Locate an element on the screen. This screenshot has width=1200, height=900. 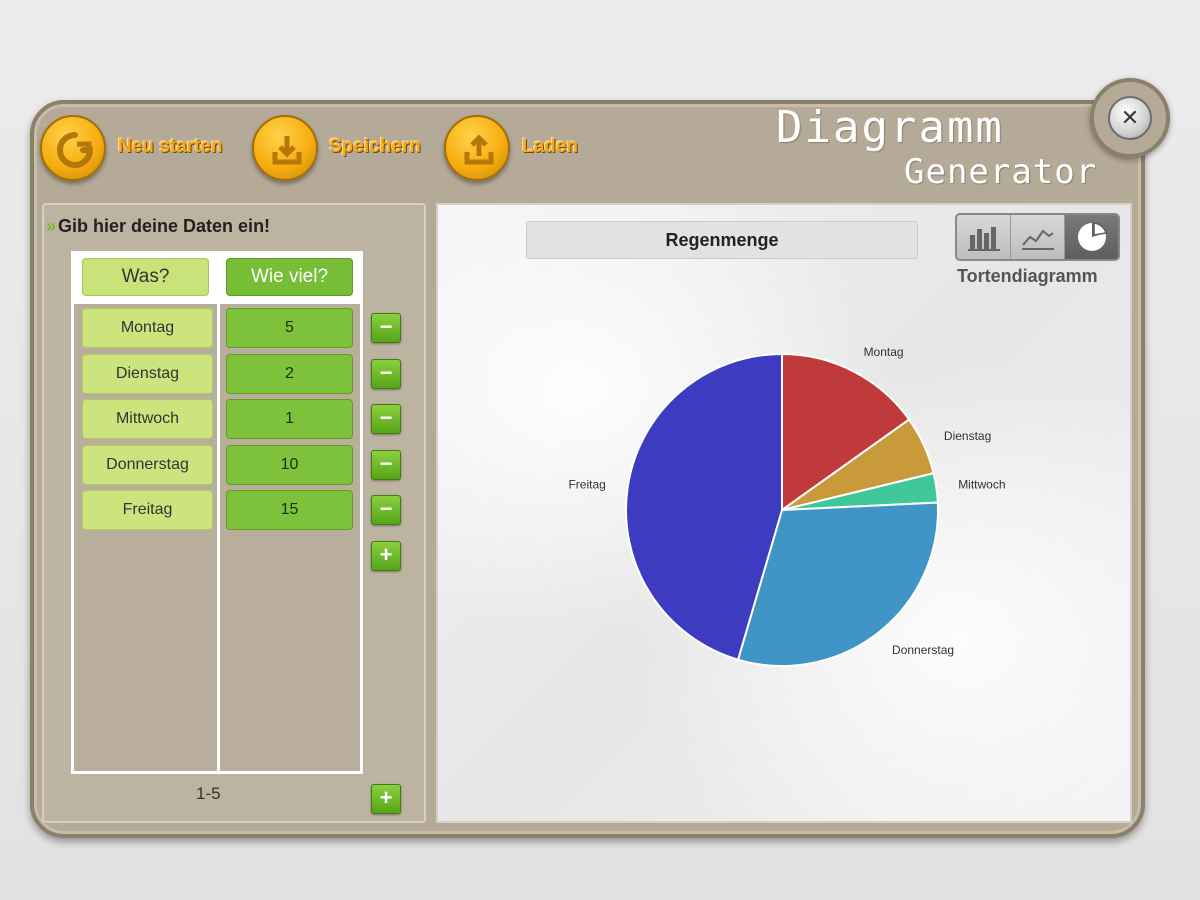
restart-icon is located at coordinates (75, 150).